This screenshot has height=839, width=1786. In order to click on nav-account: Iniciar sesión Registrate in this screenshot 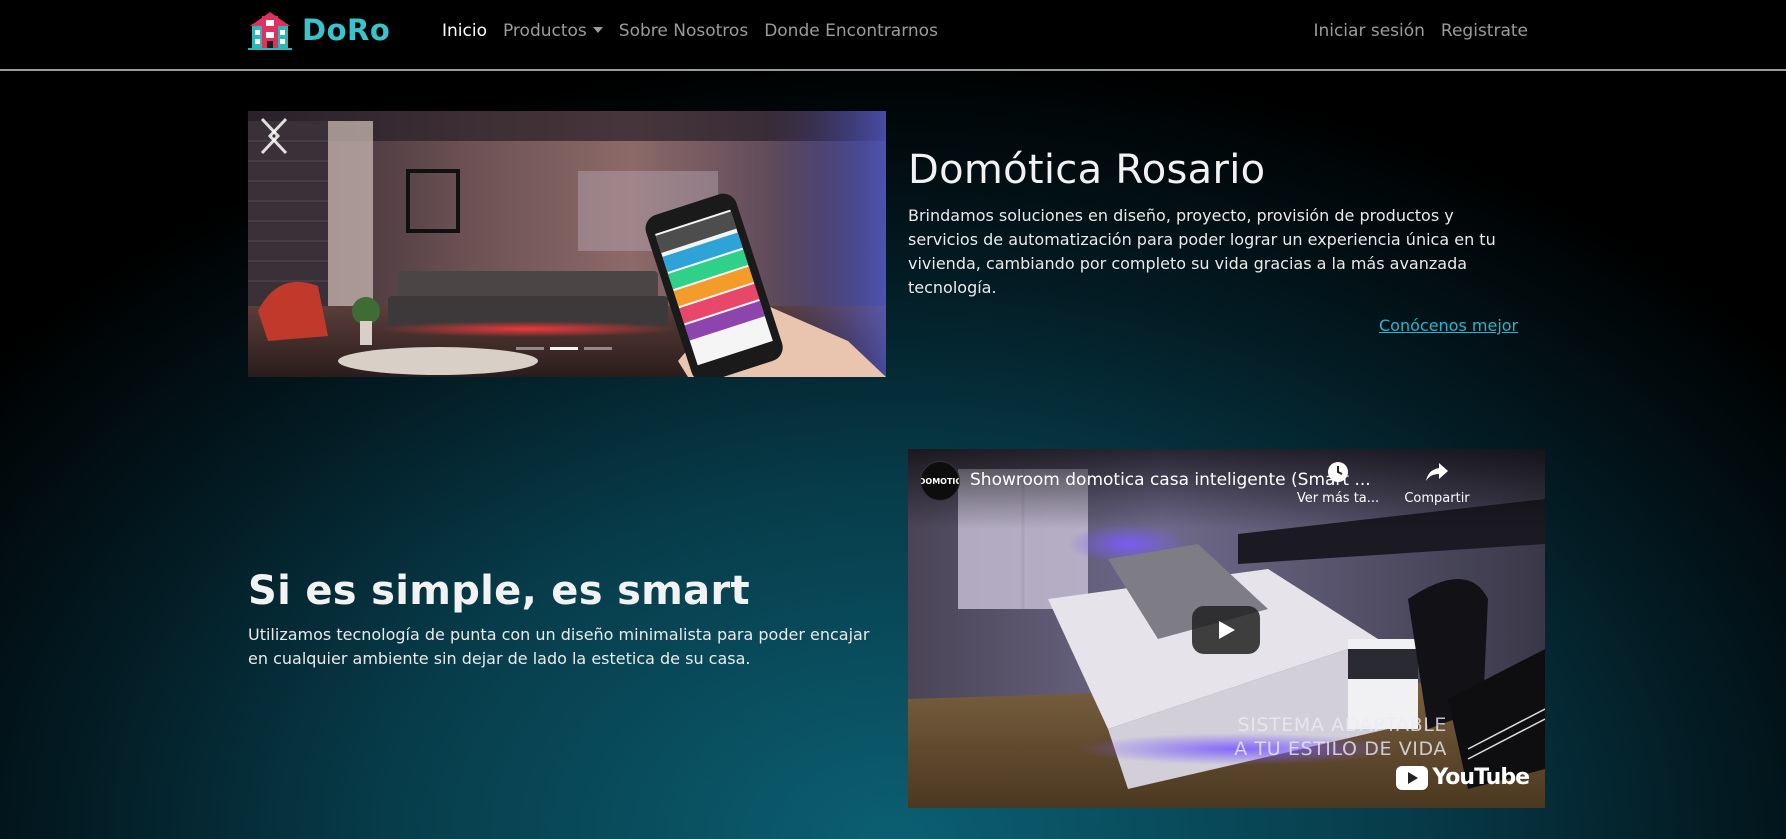, I will do `click(1420, 31)`.